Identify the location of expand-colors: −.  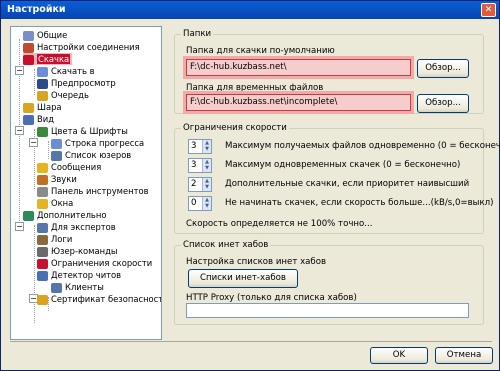
(33, 142).